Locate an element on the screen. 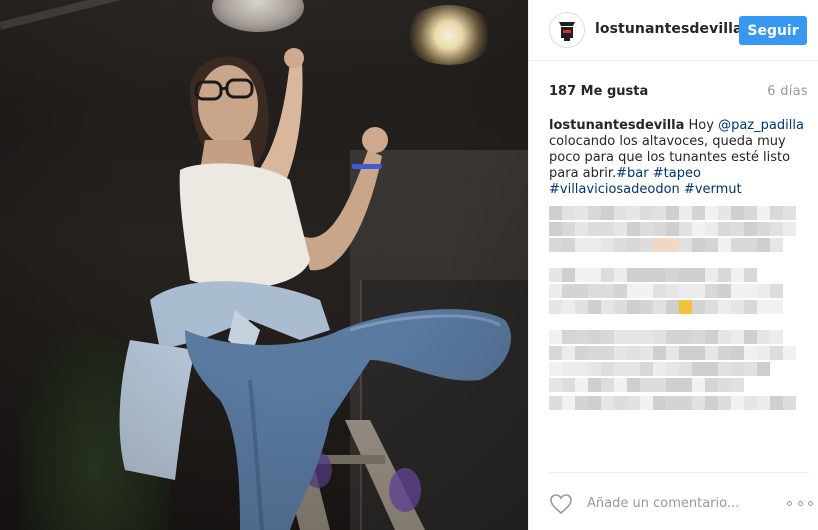  more-options-icon is located at coordinates (800, 503).